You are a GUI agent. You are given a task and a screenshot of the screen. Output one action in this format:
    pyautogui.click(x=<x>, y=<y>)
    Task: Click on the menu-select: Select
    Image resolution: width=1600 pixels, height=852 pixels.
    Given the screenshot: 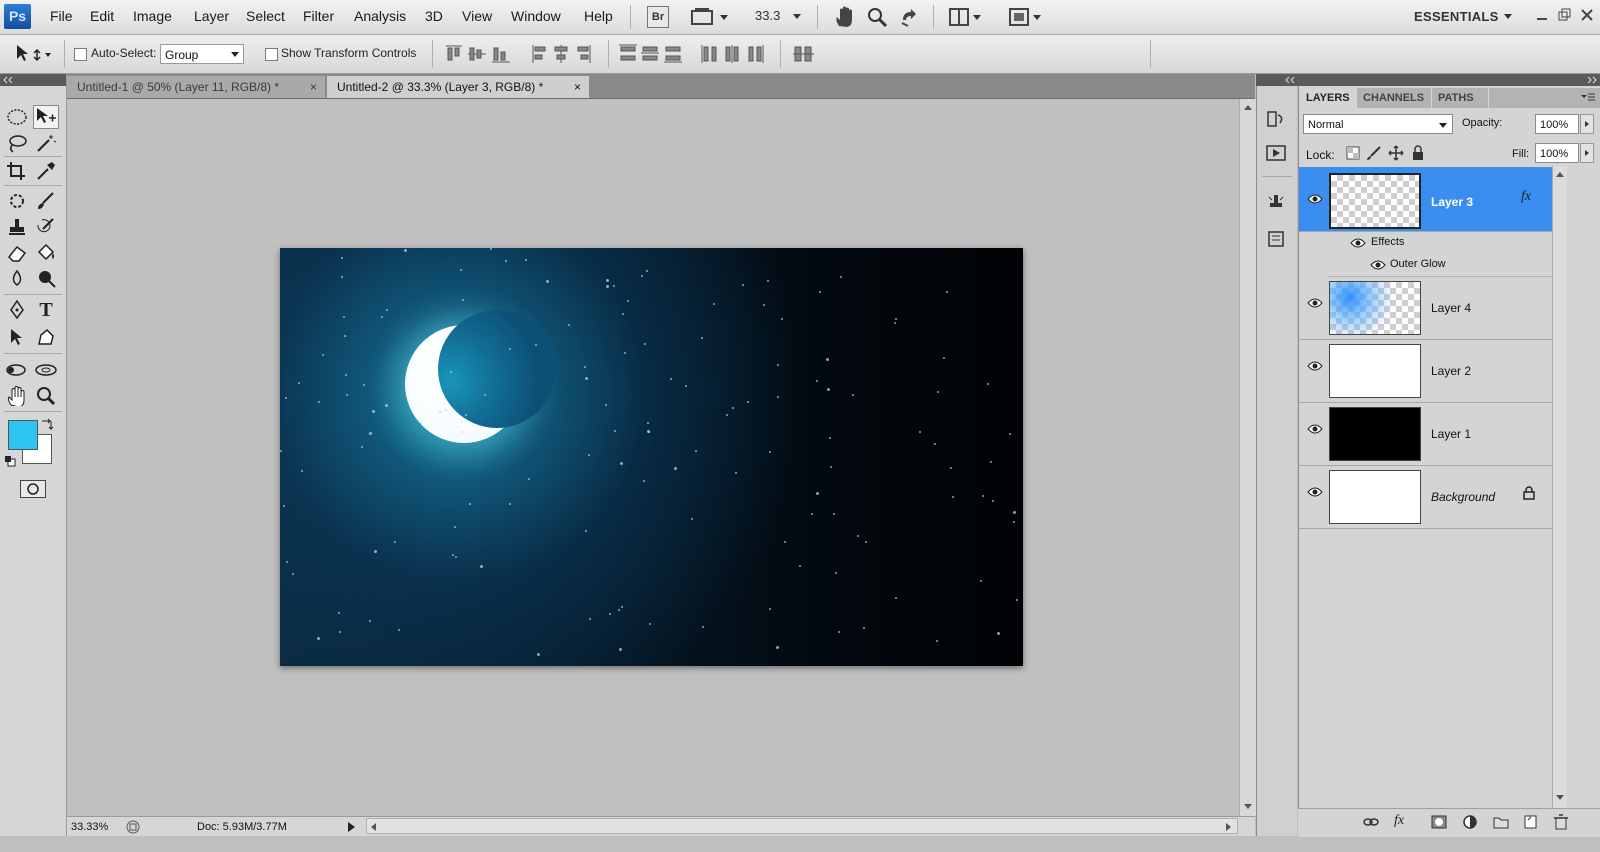 What is the action you would take?
    pyautogui.click(x=265, y=16)
    